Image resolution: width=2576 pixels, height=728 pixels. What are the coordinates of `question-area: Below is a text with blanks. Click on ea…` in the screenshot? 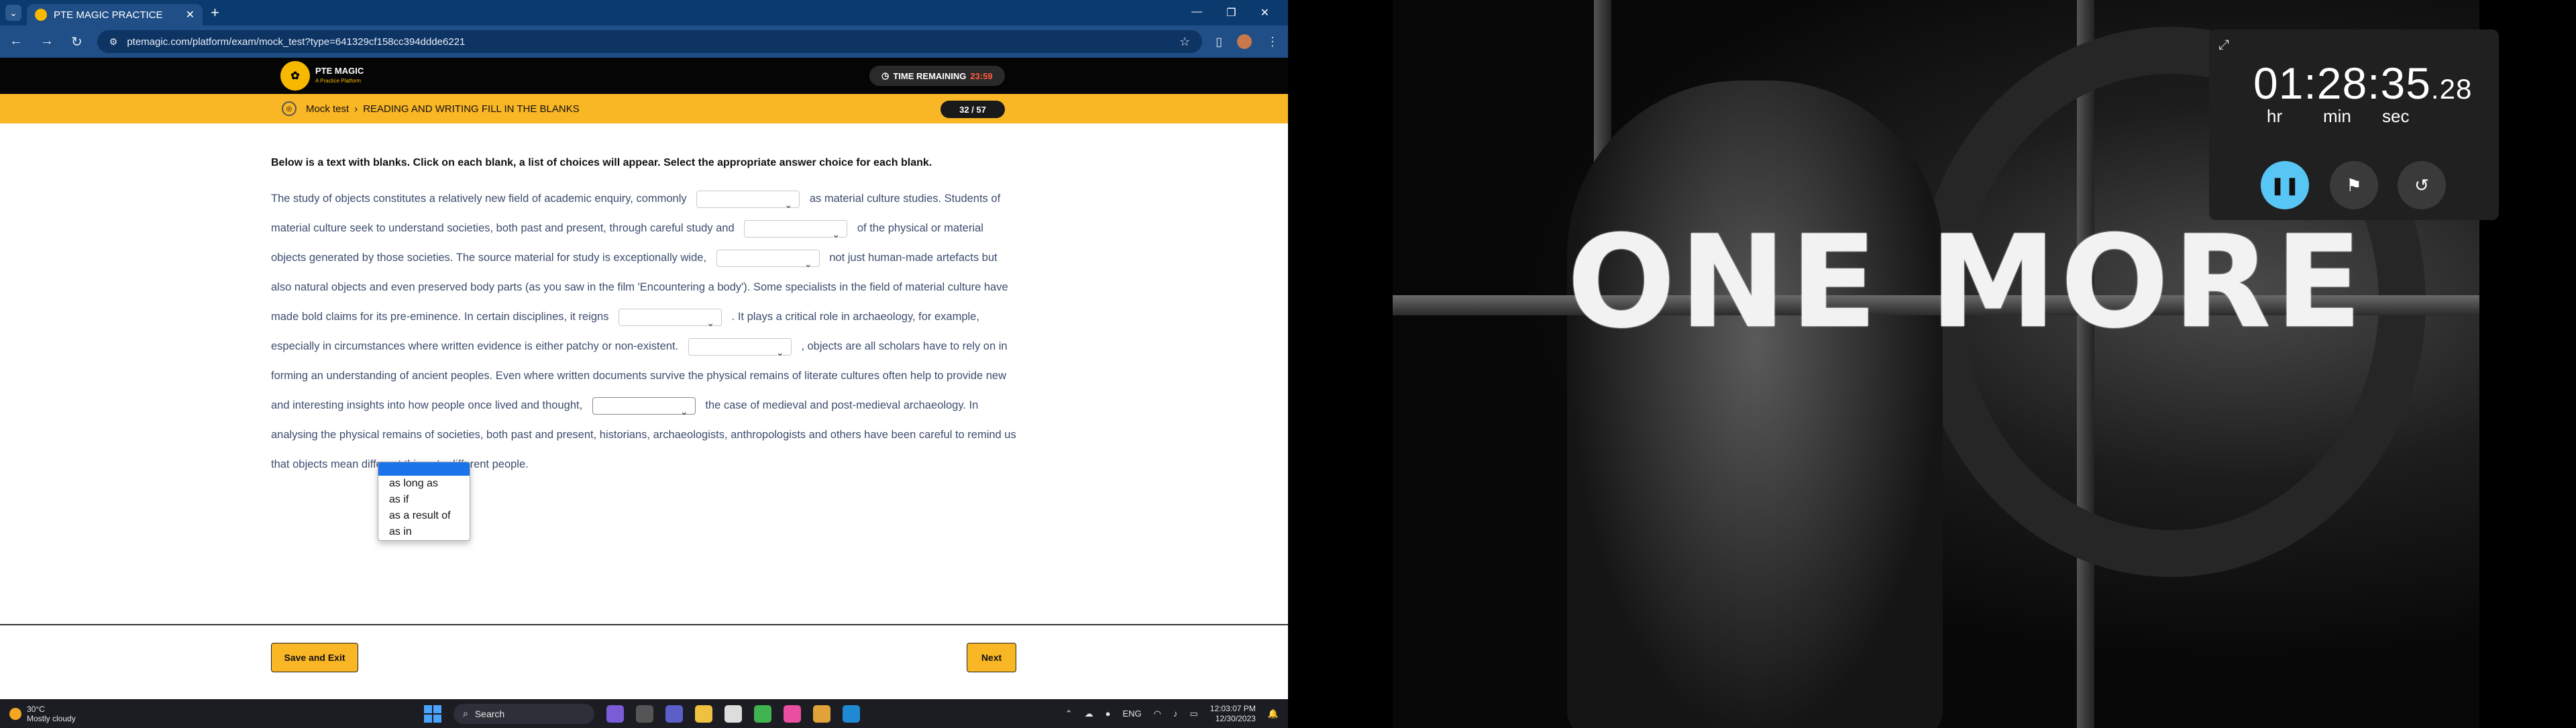 It's located at (645, 316).